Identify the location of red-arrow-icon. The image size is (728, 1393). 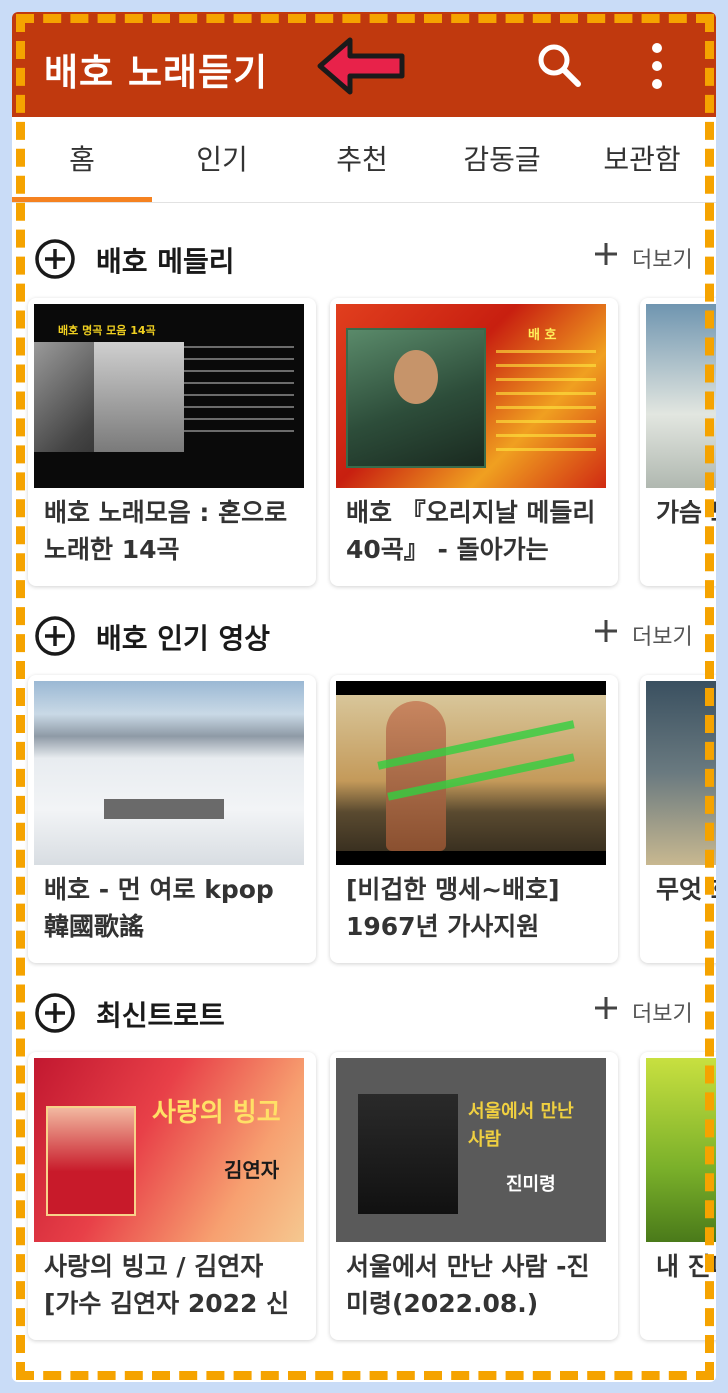
(361, 66).